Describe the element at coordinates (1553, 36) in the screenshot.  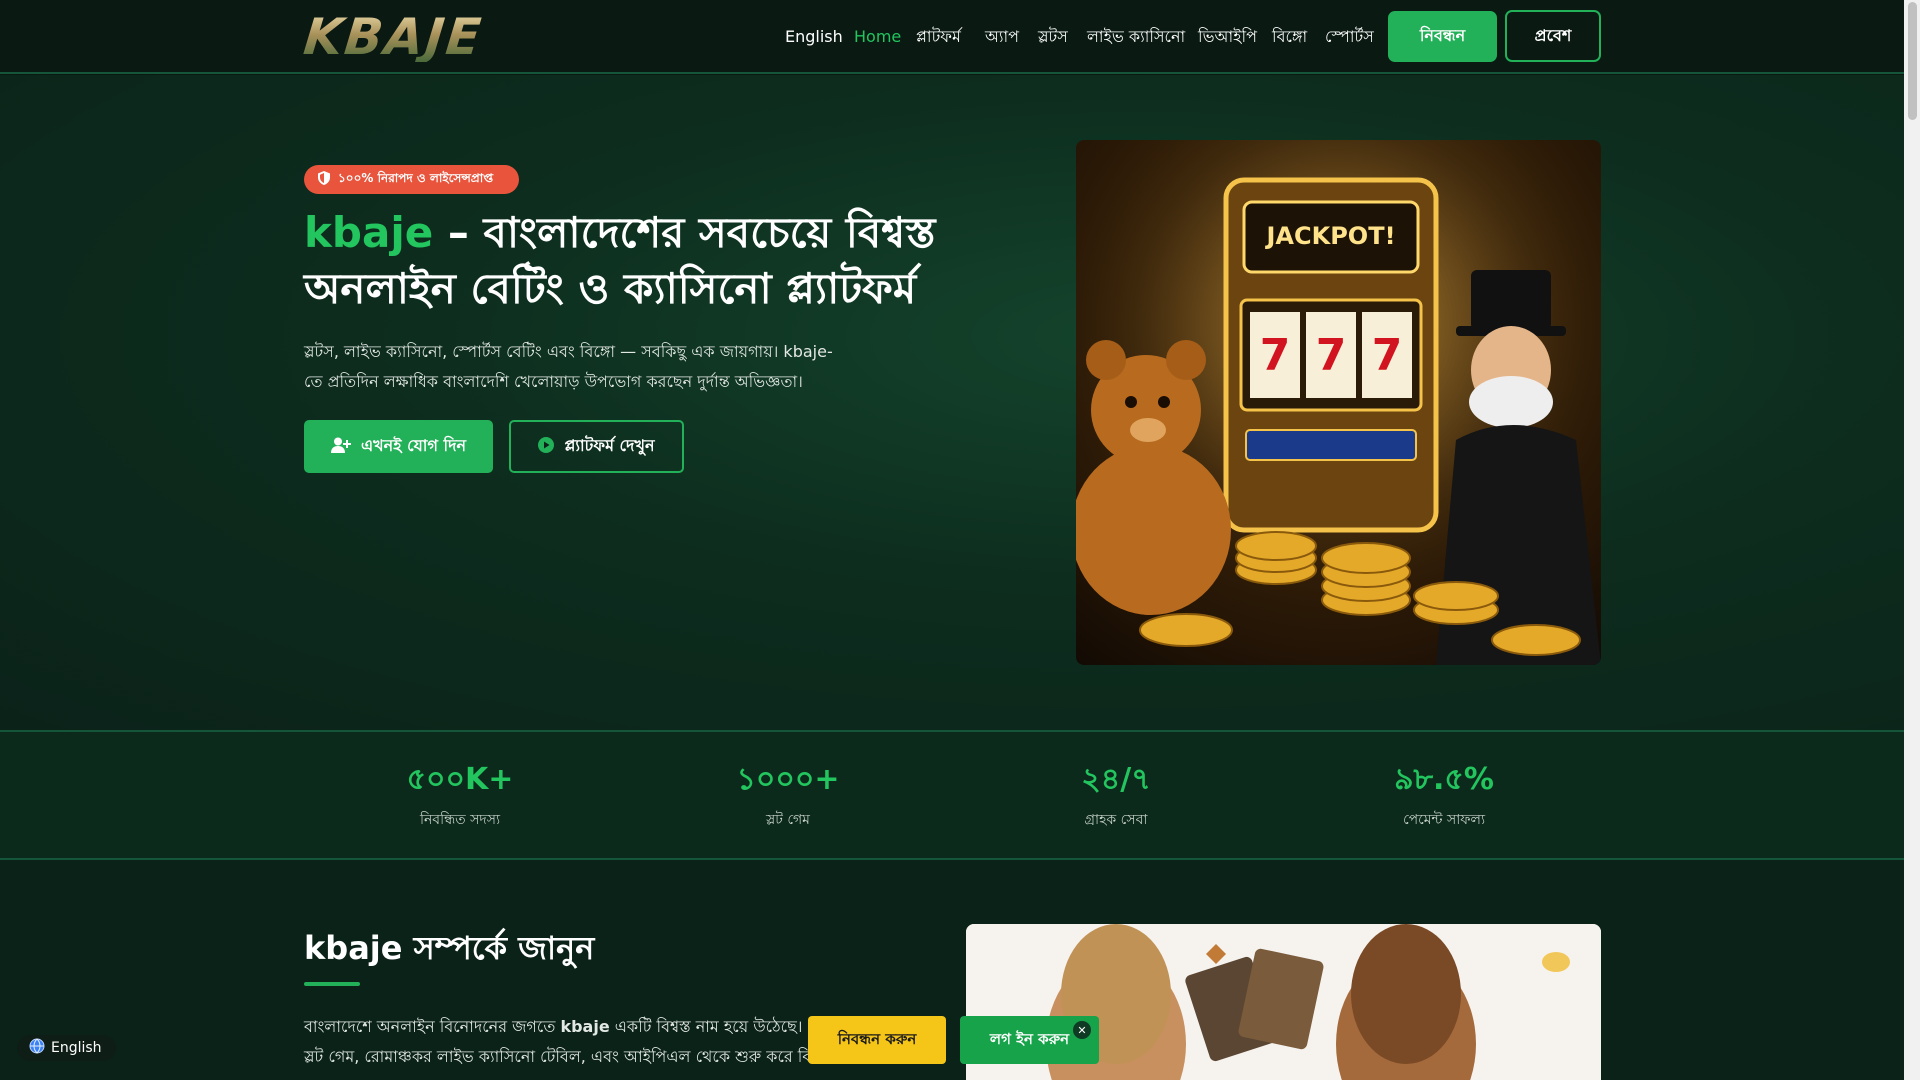
I see `header-login-button: প্রবেশ` at that location.